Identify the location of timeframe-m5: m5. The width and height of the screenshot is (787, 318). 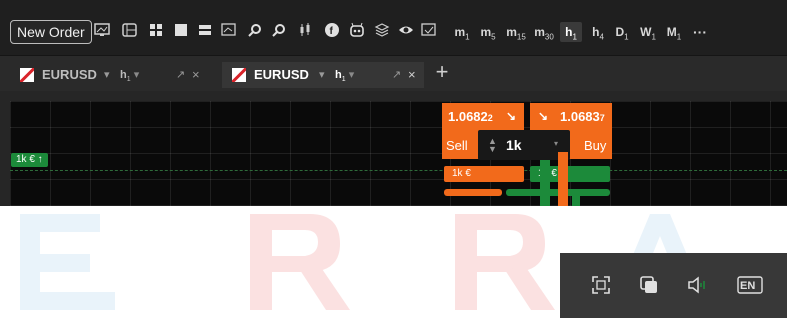
(488, 32).